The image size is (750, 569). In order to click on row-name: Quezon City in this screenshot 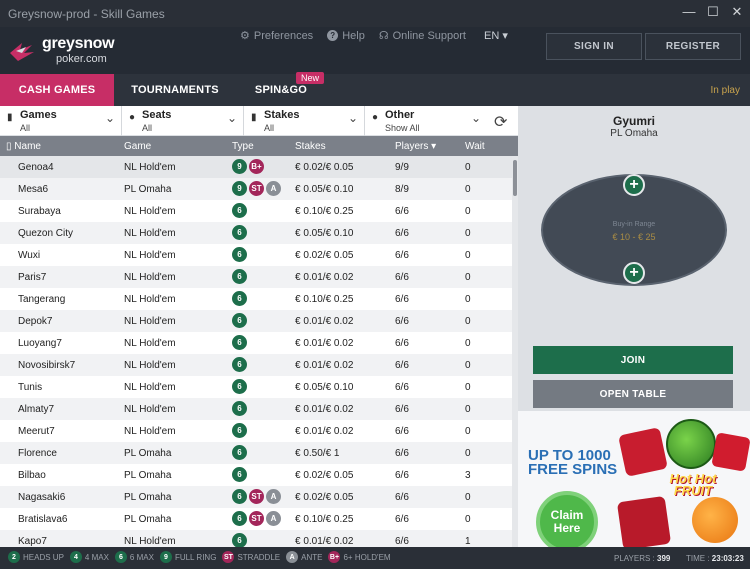, I will do `click(46, 233)`.